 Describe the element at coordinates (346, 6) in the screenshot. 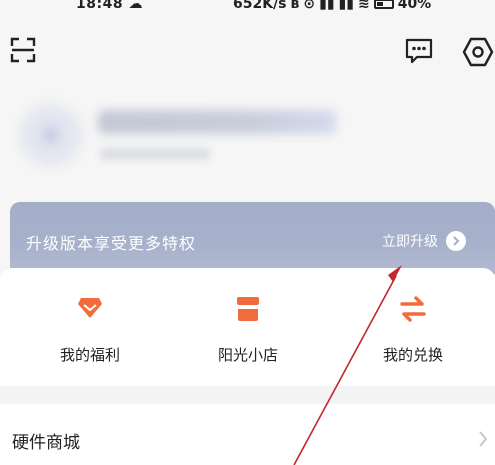

I see `signal-icon-2: ▮▮` at that location.